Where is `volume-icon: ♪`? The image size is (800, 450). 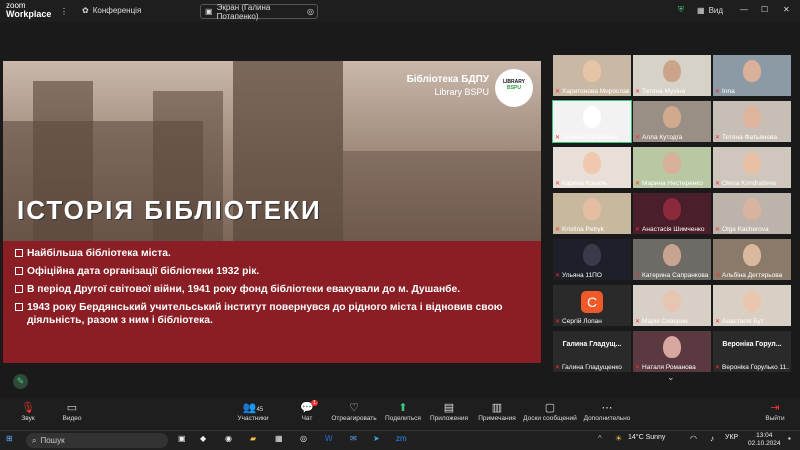 volume-icon: ♪ is located at coordinates (712, 438).